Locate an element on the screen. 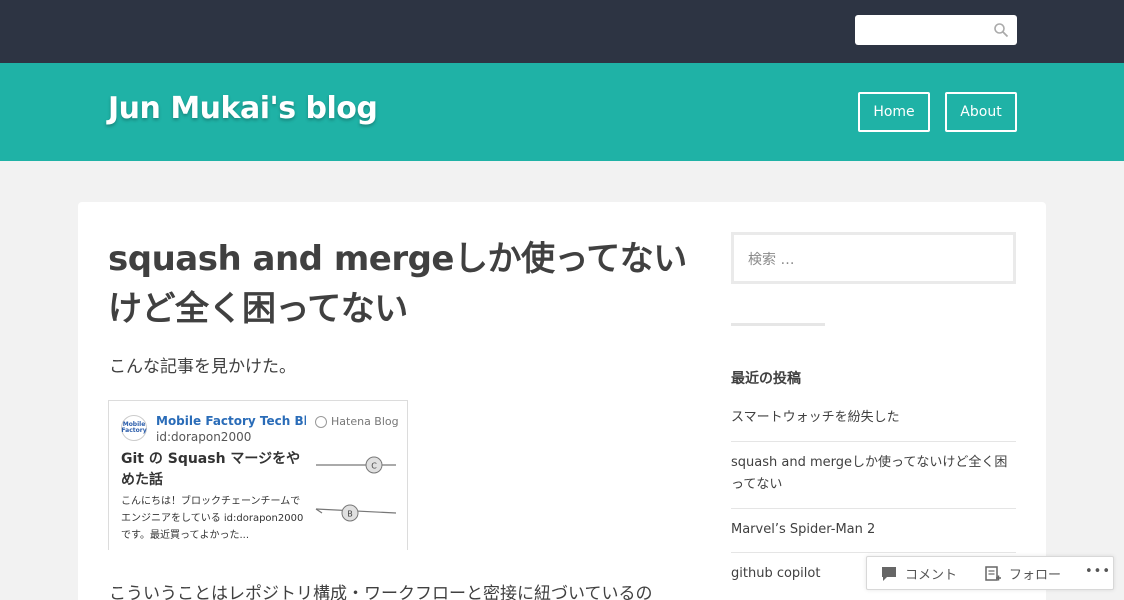 The width and height of the screenshot is (1124, 600). embed-thumbnail: C B is located at coordinates (356, 489).